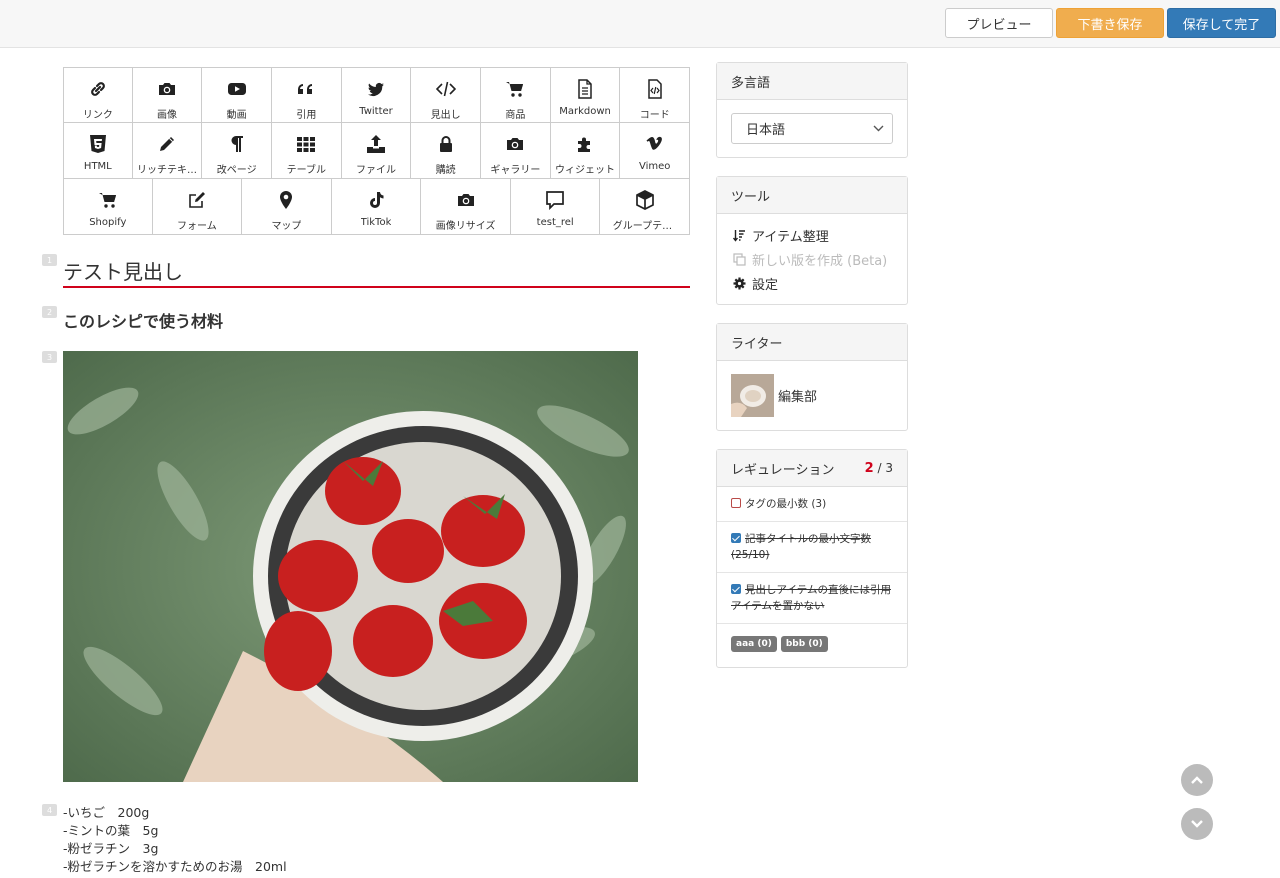 This screenshot has height=878, width=1280. I want to click on scroll-down-button, so click(1197, 824).